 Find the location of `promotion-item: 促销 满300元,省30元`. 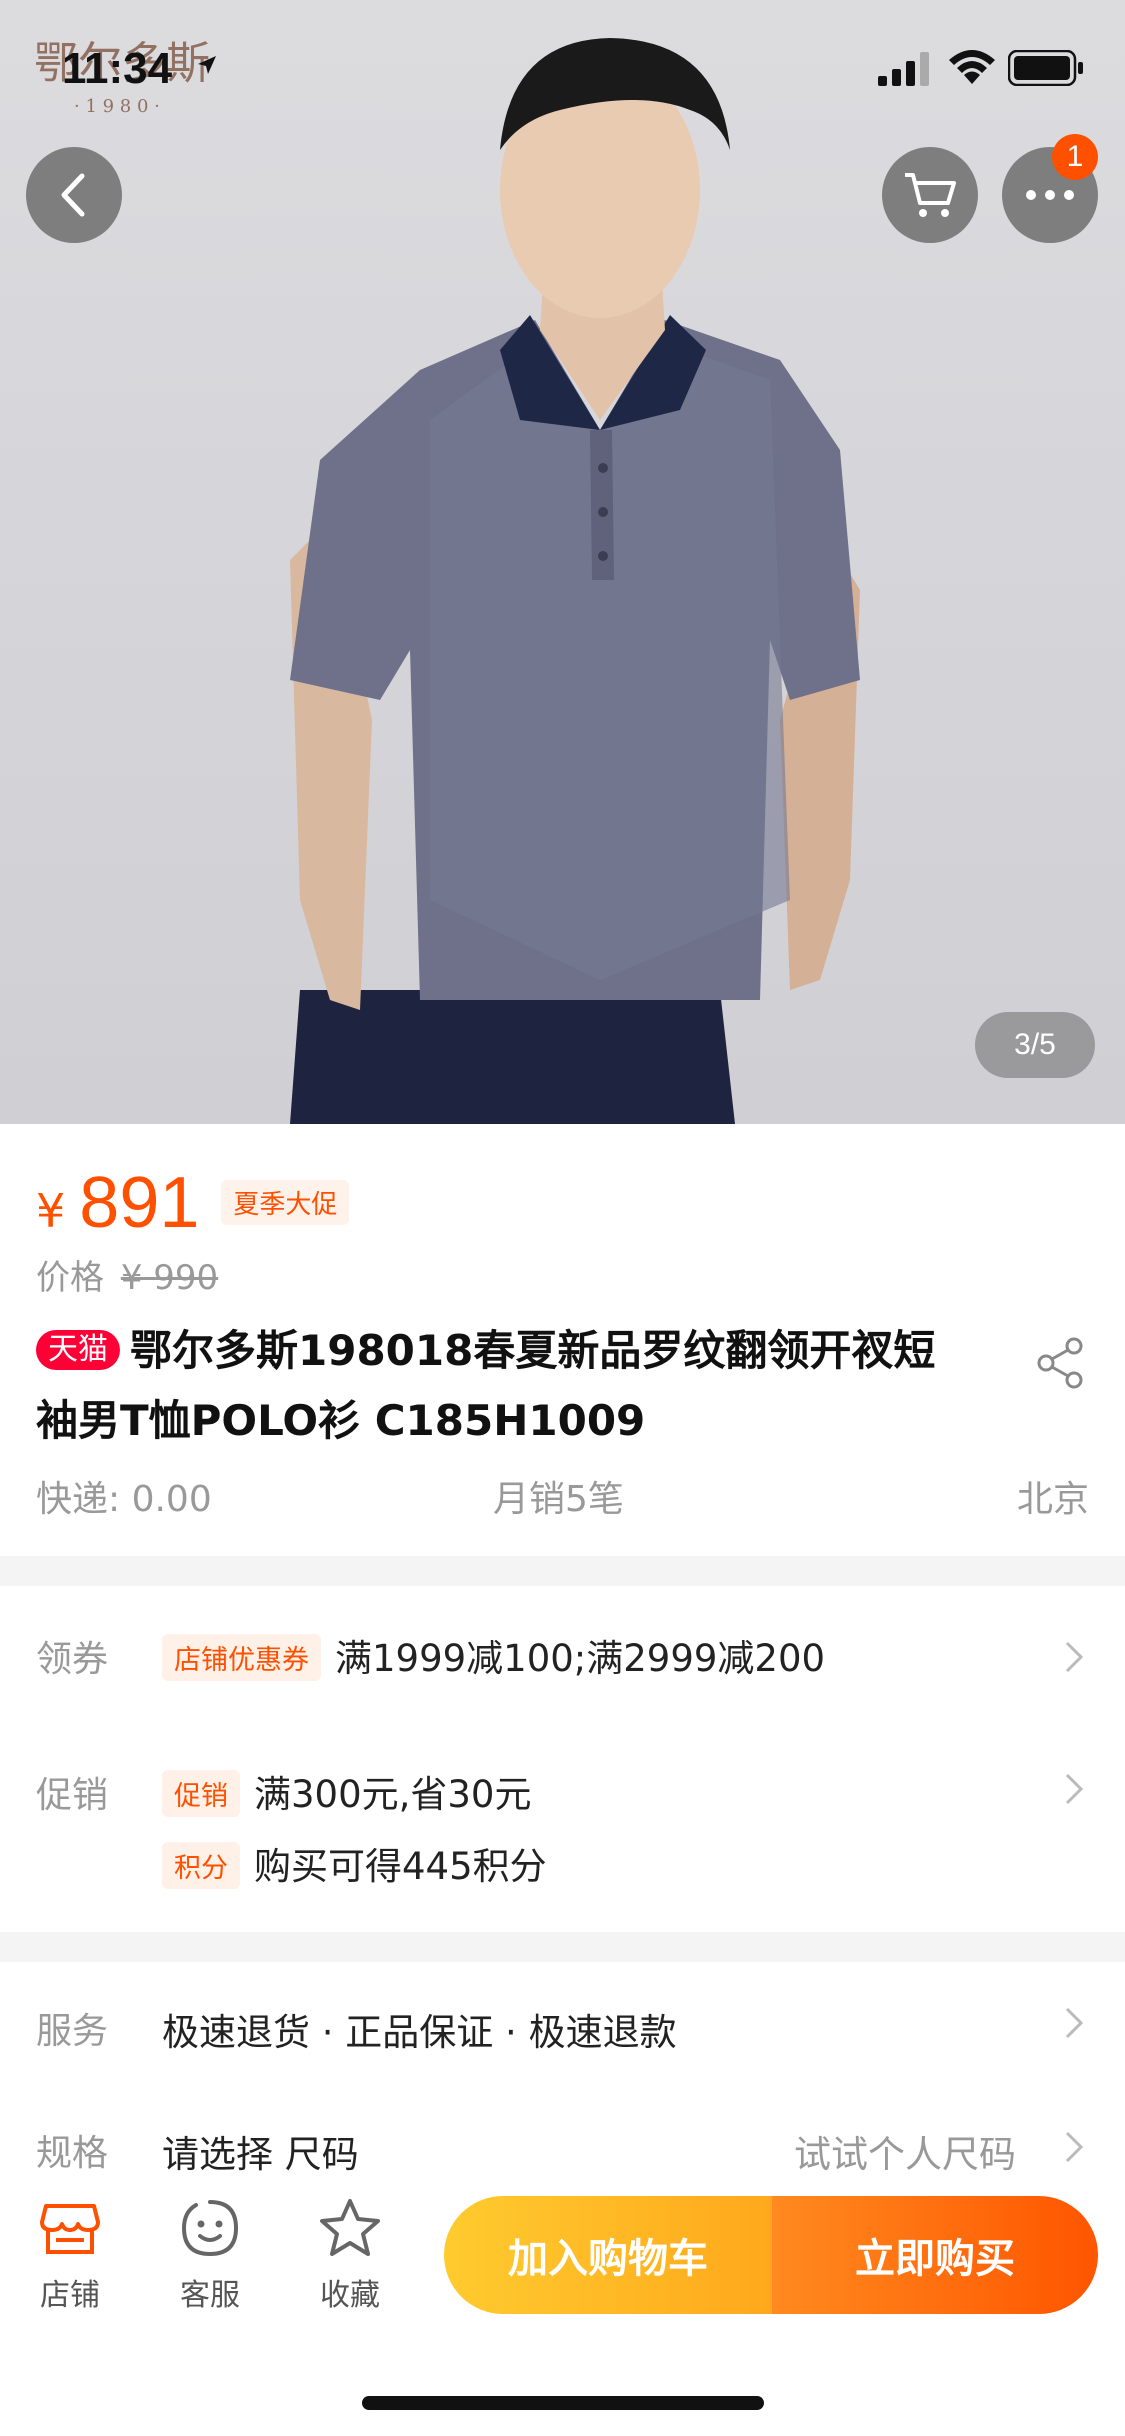

promotion-item: 促销 满300元,省30元 is located at coordinates (346, 1792).